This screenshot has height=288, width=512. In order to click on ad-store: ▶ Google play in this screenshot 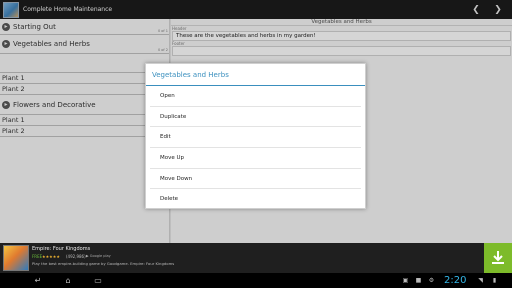, I will do `click(98, 256)`.